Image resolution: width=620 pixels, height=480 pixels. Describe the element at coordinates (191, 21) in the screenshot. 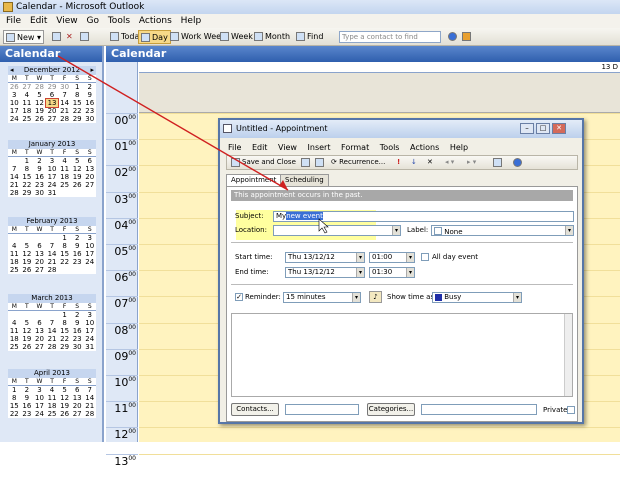

I see `menu-help: Help` at that location.